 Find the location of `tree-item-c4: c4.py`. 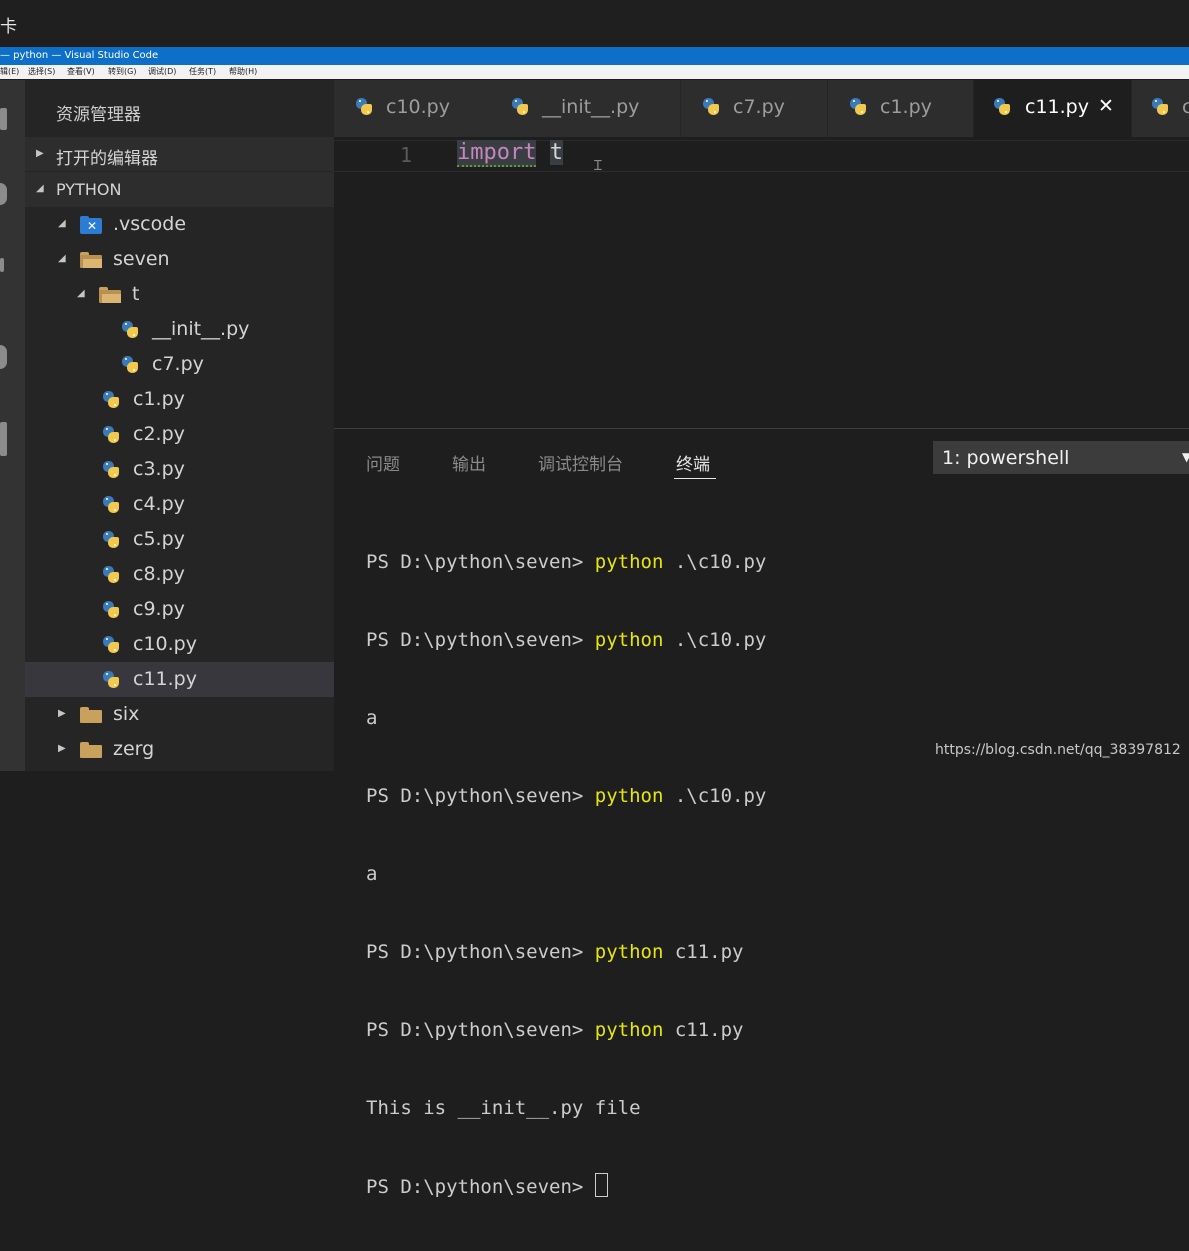

tree-item-c4: c4.py is located at coordinates (179, 504).